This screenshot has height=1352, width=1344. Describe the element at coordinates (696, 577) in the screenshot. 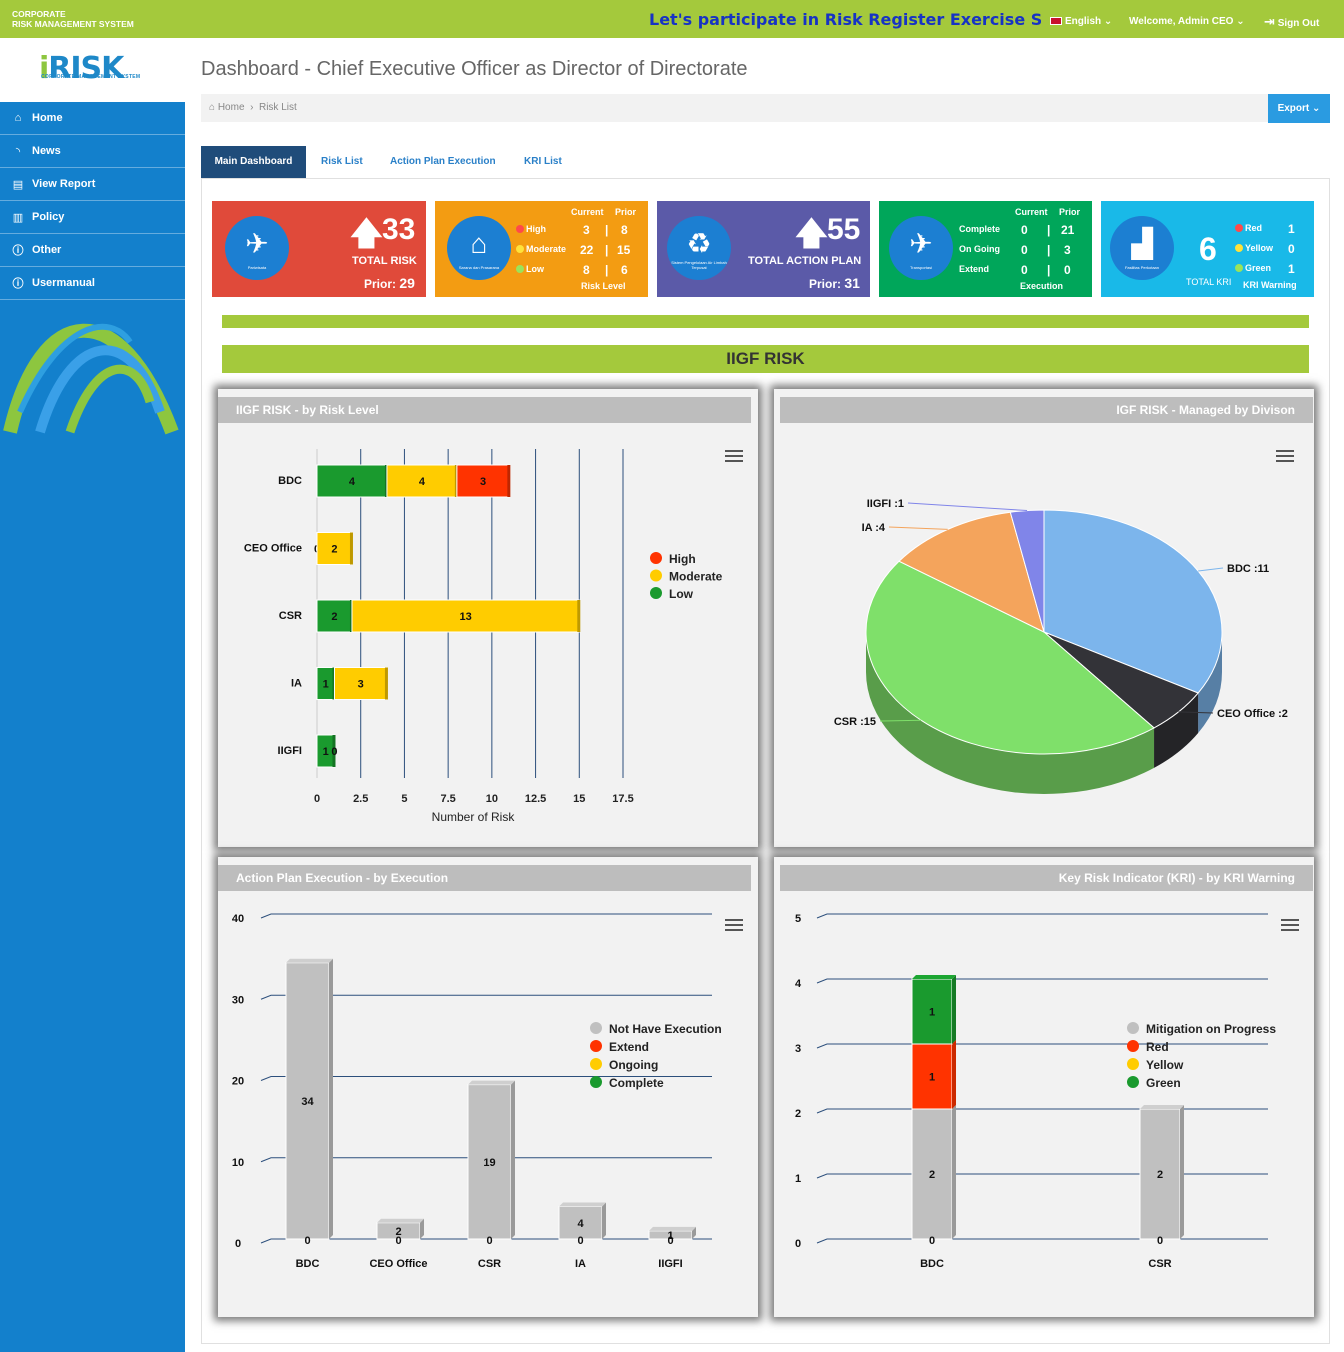

I see `legend-label: Moderate` at that location.